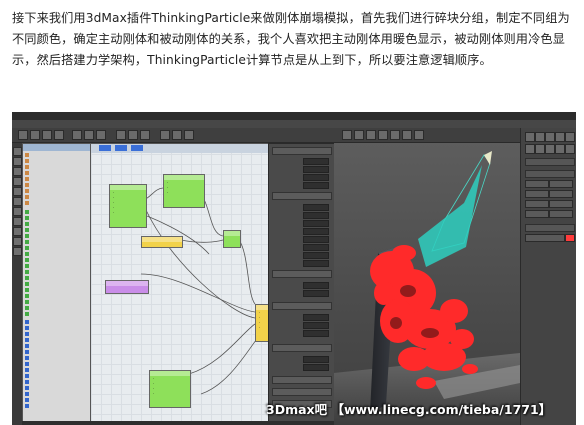  What do you see at coordinates (570, 137) in the screenshot?
I see `display-tab-icon` at bounding box center [570, 137].